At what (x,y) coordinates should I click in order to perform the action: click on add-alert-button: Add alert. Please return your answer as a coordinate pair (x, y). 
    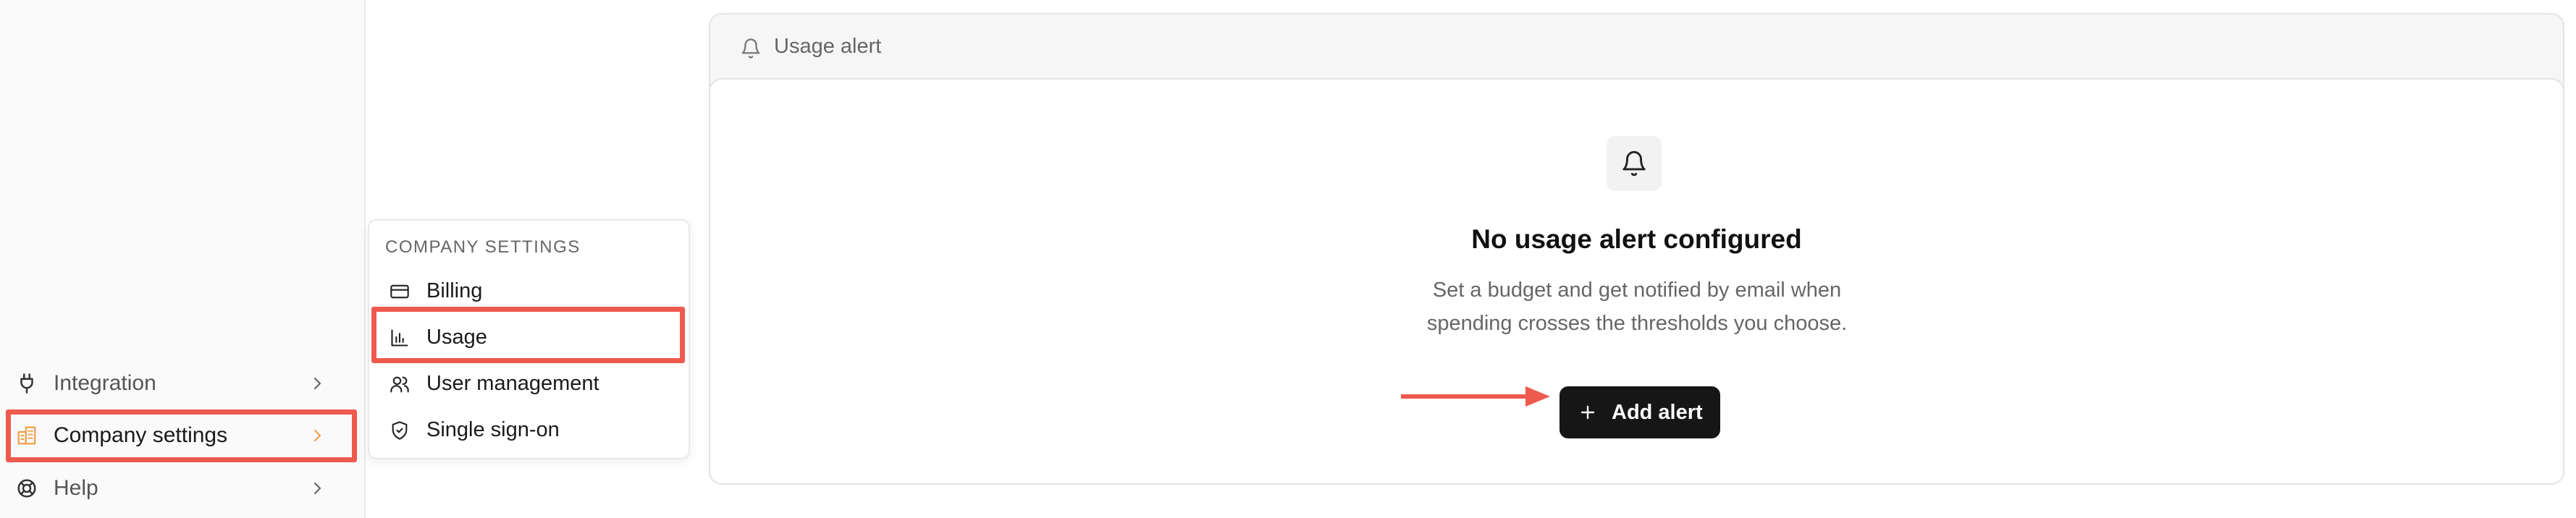
    Looking at the image, I should click on (1640, 412).